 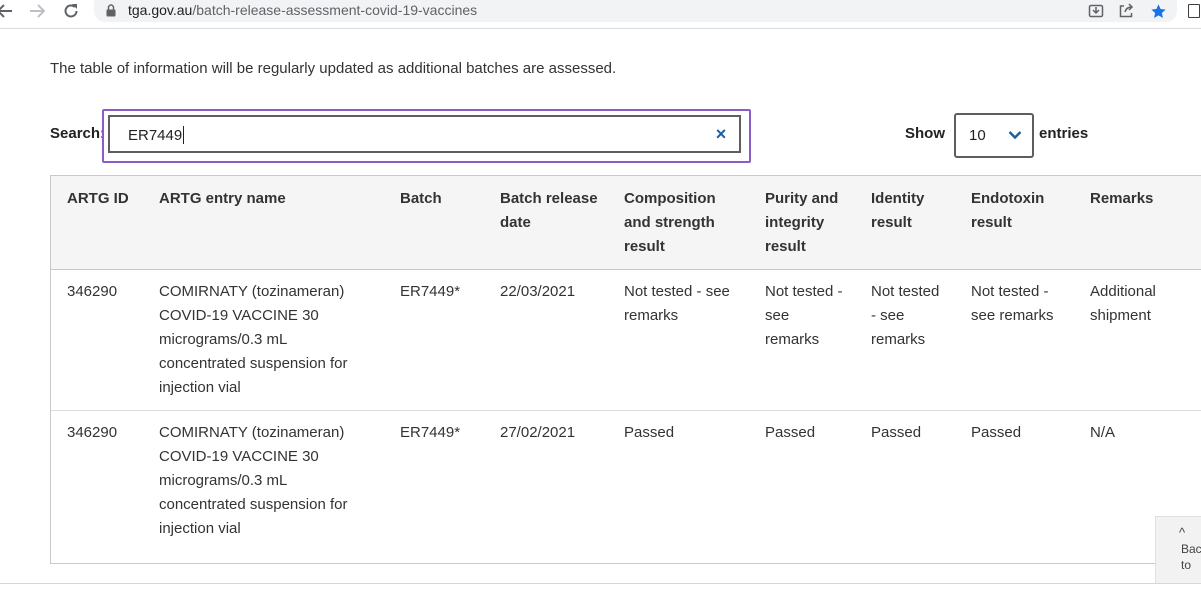 What do you see at coordinates (1137, 340) in the screenshot?
I see `cell-remarks: Additional shipment` at bounding box center [1137, 340].